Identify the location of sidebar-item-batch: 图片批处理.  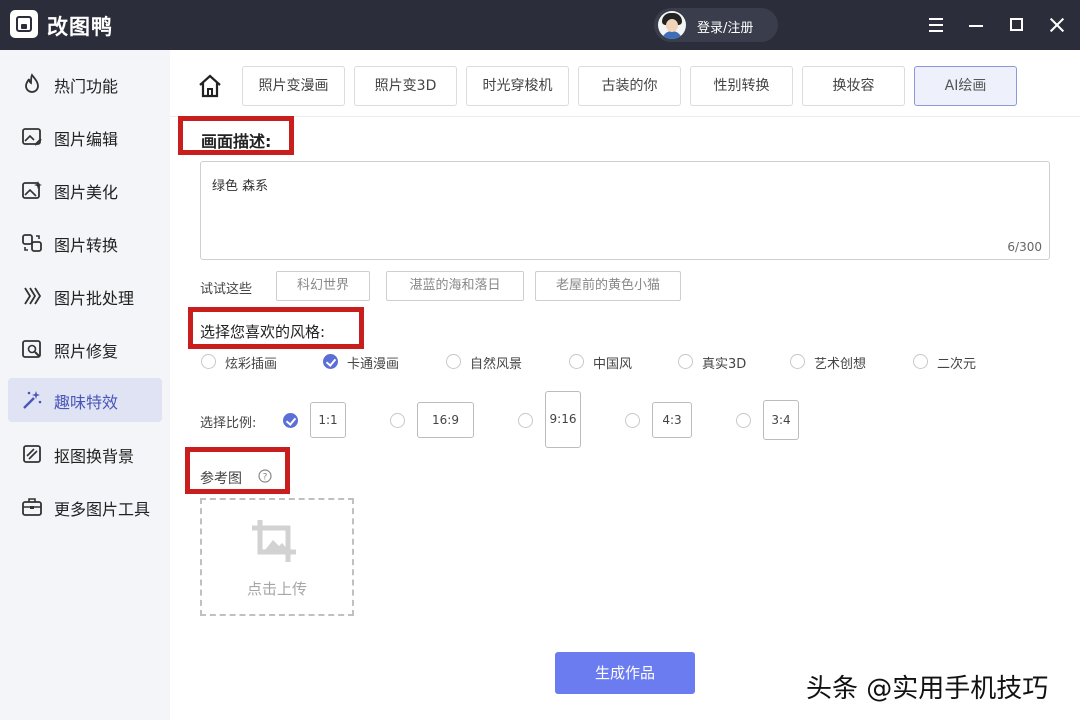
(85, 296).